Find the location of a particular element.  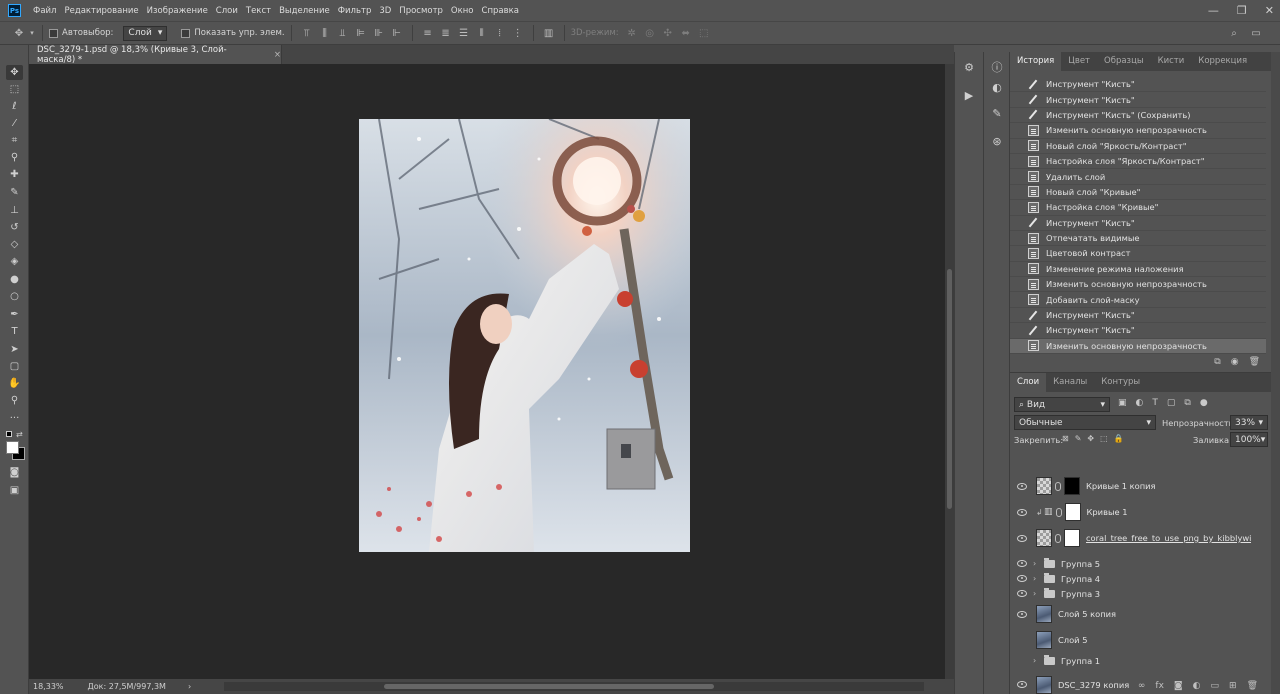

lock-all-icon: 🔒 is located at coordinates (1119, 438).